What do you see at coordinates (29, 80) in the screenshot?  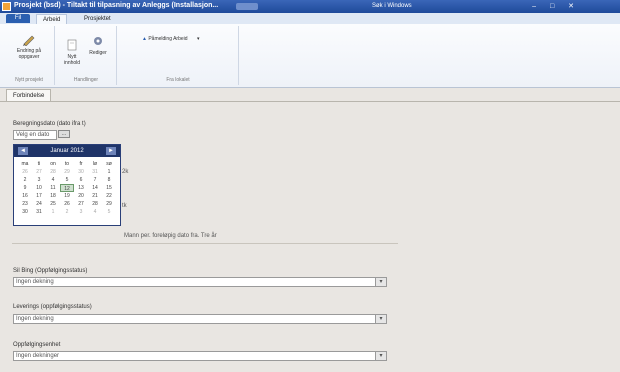 I see `ribbon-group-label: Nytt prosjekt` at bounding box center [29, 80].